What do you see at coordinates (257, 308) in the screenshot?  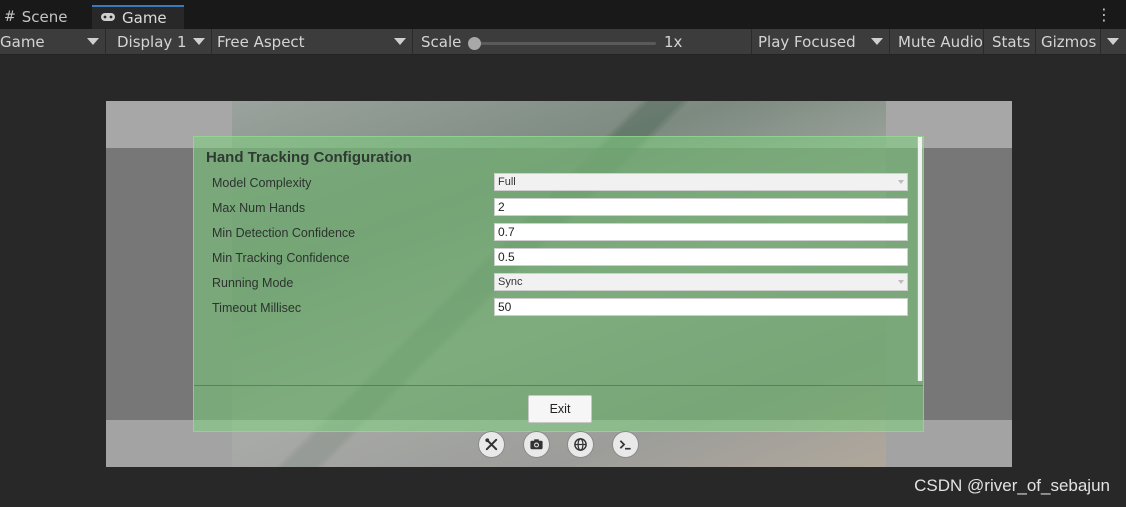 I see `field-label-timeout-millisec: Timeout Millisec` at bounding box center [257, 308].